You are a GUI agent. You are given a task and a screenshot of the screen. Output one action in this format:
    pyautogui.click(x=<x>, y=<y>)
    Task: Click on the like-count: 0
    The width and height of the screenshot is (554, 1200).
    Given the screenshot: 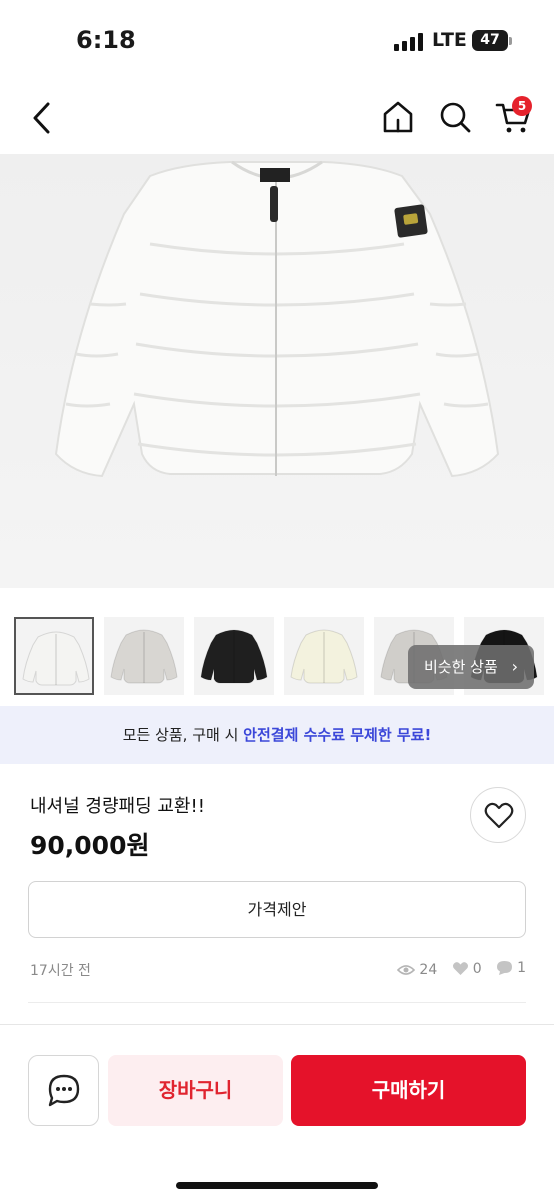 What is the action you would take?
    pyautogui.click(x=467, y=969)
    